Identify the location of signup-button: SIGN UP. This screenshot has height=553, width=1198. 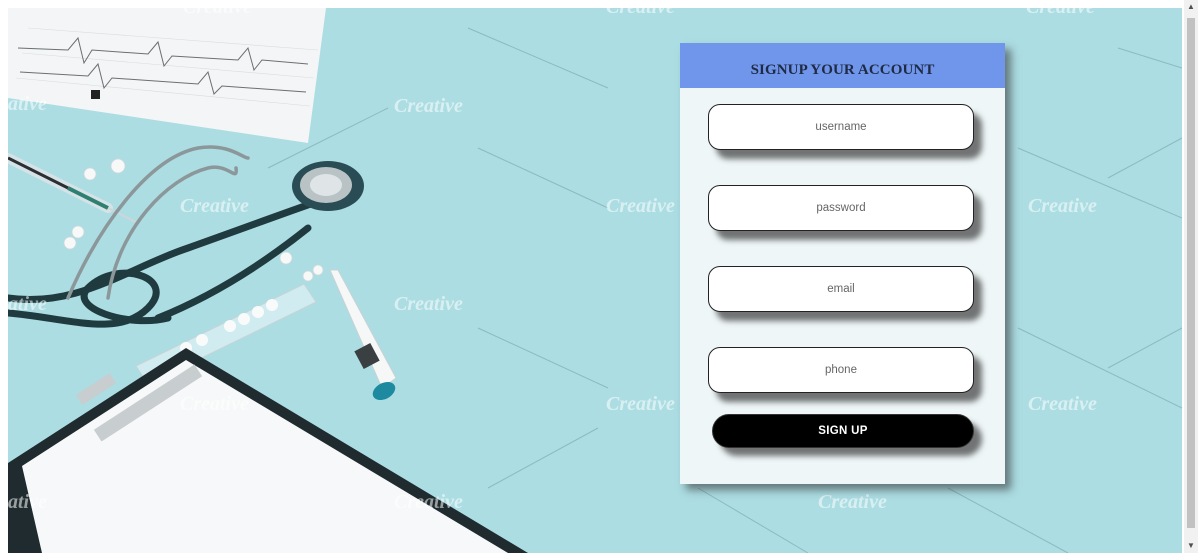
(843, 431).